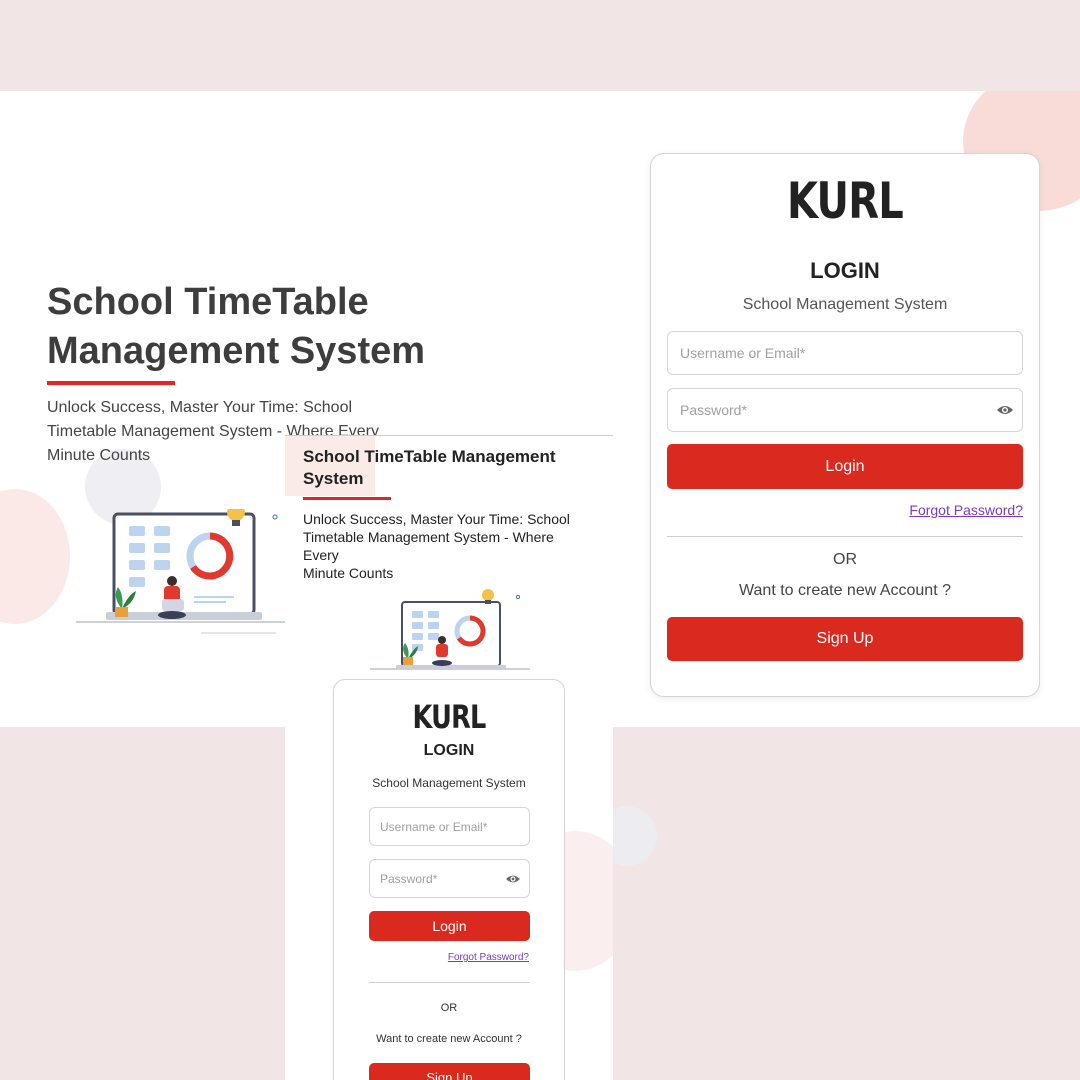 The width and height of the screenshot is (1080, 1080). I want to click on password-input, so click(845, 410).